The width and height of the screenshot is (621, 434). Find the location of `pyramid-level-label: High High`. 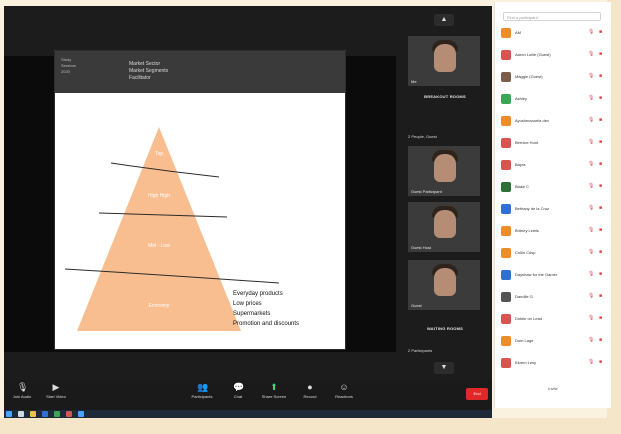

pyramid-level-label: High High is located at coordinates (159, 196).